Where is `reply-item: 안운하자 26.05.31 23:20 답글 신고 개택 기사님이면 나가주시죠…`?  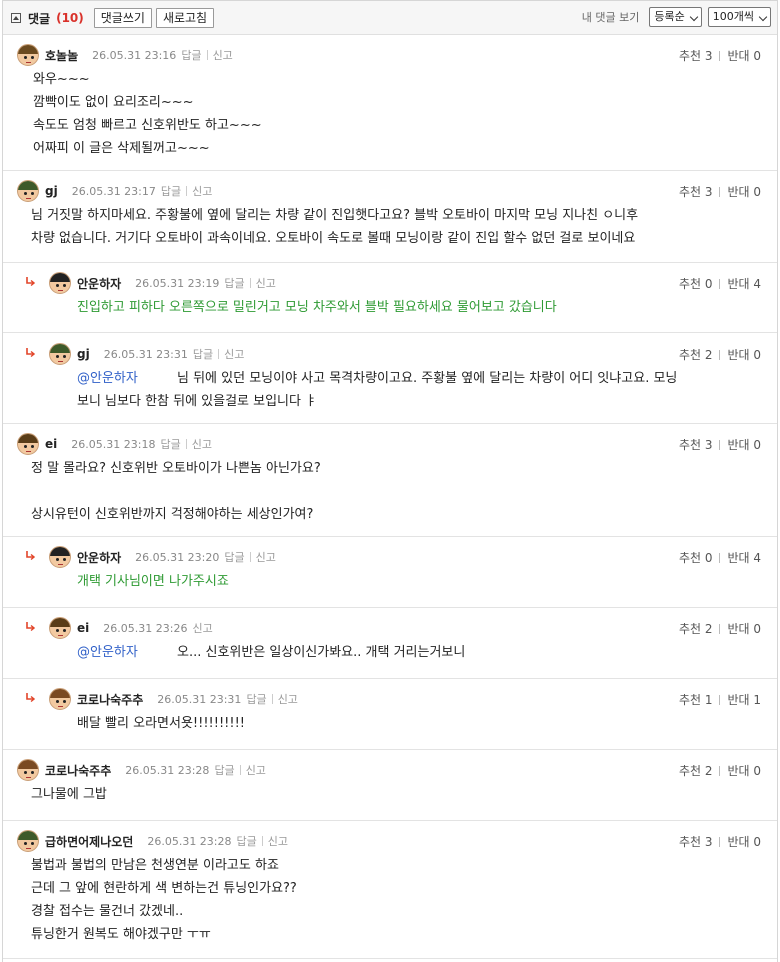
reply-item: 안운하자 26.05.31 23:20 답글 신고 개택 기사님이면 나가주시죠… is located at coordinates (390, 572).